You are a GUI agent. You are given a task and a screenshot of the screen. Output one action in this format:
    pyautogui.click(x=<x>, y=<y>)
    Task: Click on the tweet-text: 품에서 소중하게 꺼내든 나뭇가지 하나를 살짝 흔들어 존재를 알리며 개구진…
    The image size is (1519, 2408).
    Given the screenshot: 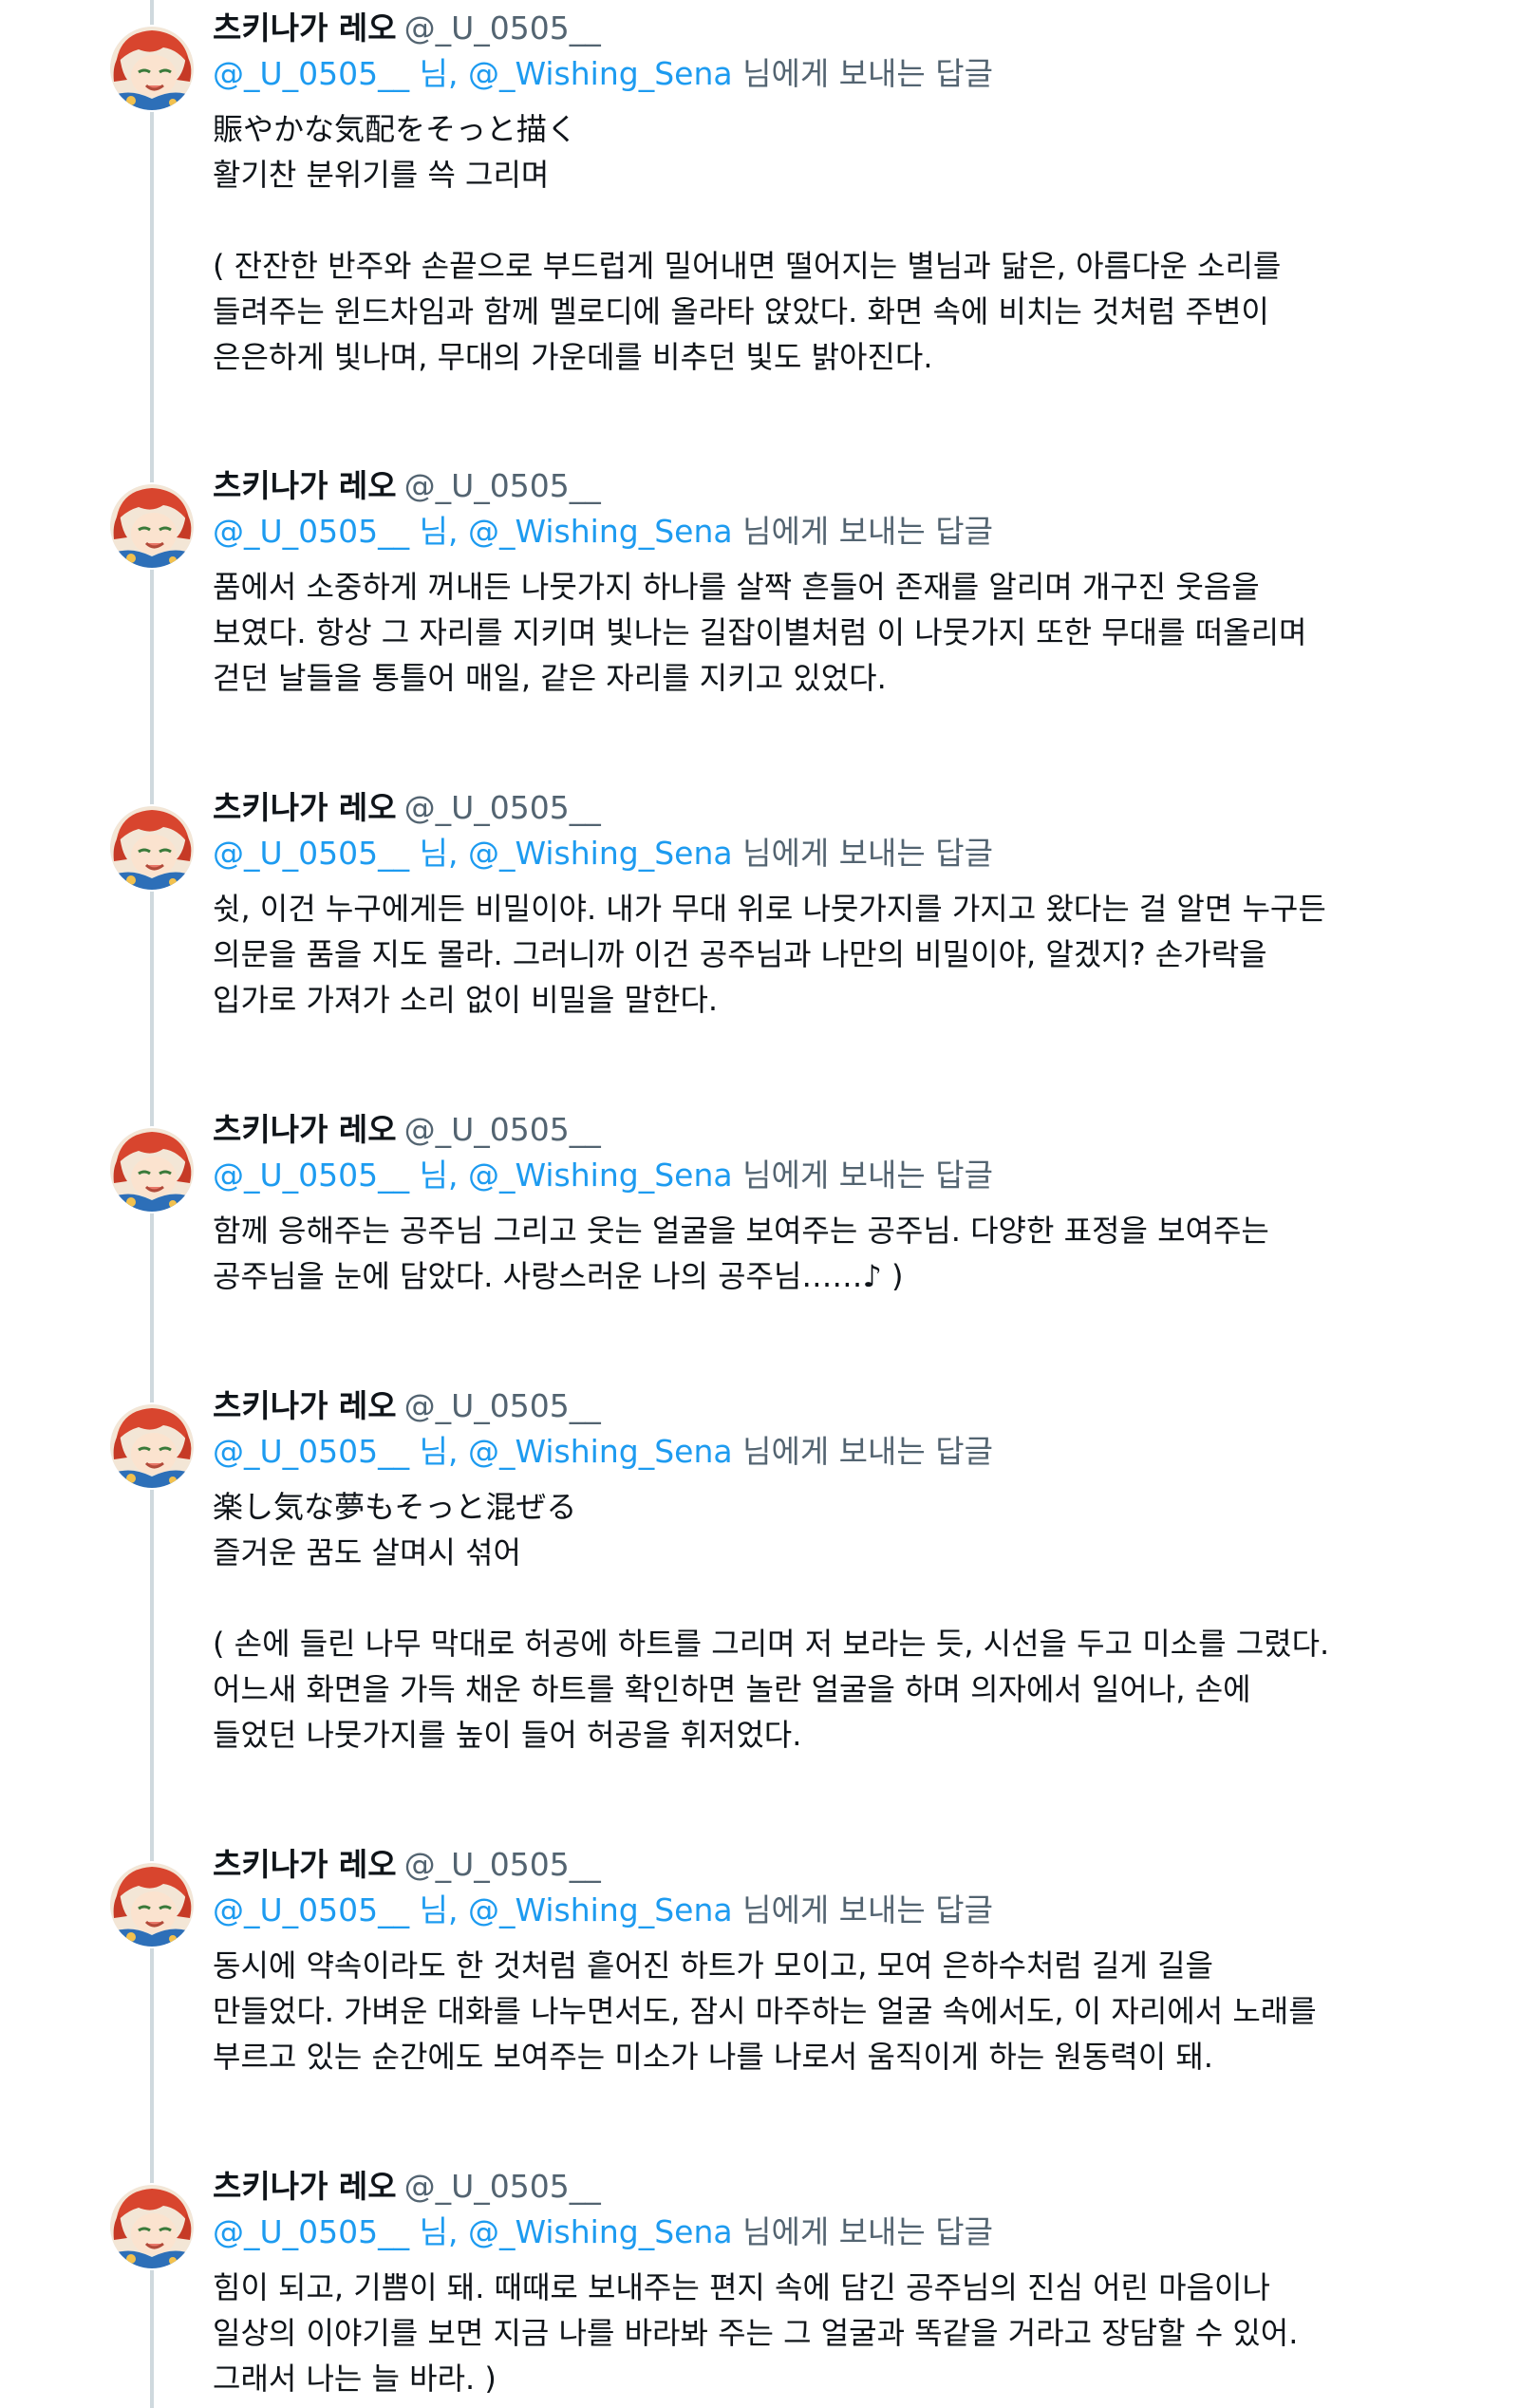 What is the action you would take?
    pyautogui.click(x=760, y=632)
    